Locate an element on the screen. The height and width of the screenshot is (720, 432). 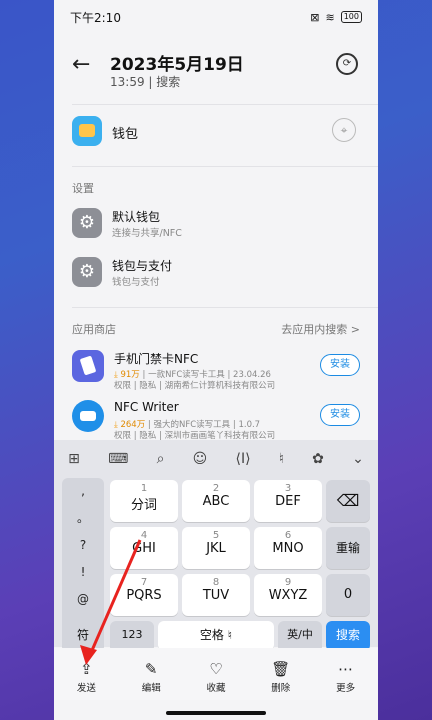
key-7: 7 PQRS is located at coordinates (144, 595).